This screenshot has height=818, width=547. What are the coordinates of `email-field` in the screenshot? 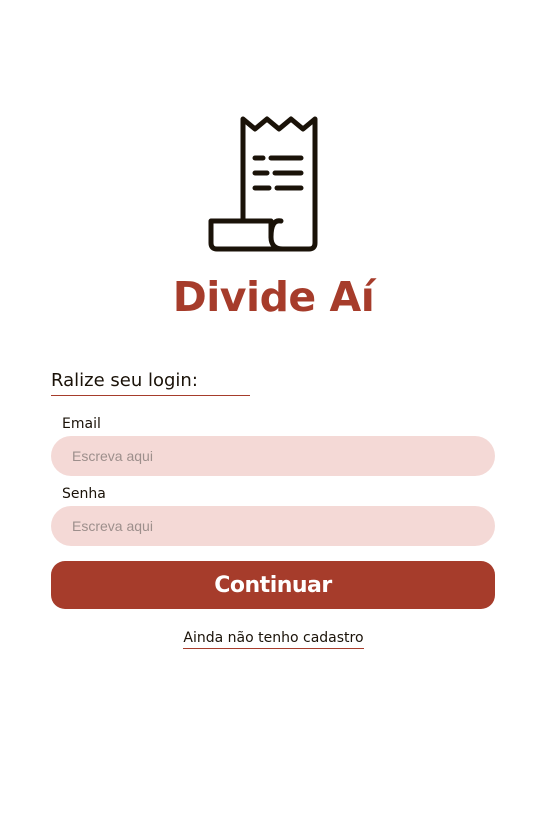 It's located at (273, 456).